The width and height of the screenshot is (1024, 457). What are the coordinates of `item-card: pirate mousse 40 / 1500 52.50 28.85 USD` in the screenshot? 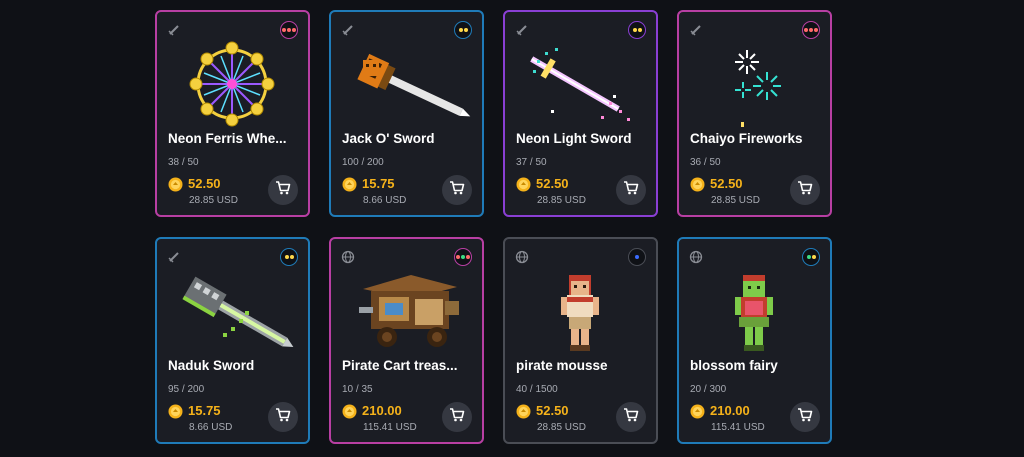 It's located at (580, 340).